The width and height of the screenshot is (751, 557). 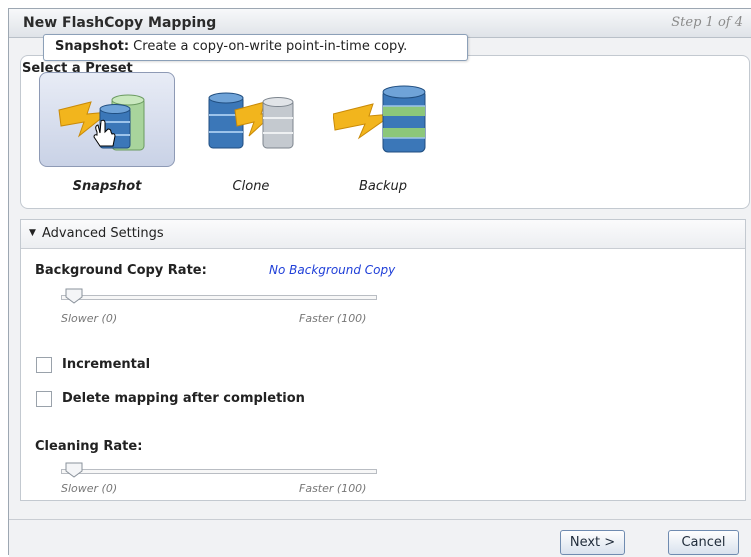 I want to click on tooltip-label: Snapshot:, so click(x=92, y=46).